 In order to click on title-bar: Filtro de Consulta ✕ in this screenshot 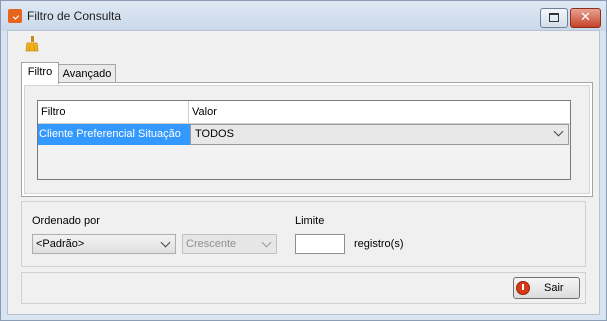, I will do `click(303, 16)`.